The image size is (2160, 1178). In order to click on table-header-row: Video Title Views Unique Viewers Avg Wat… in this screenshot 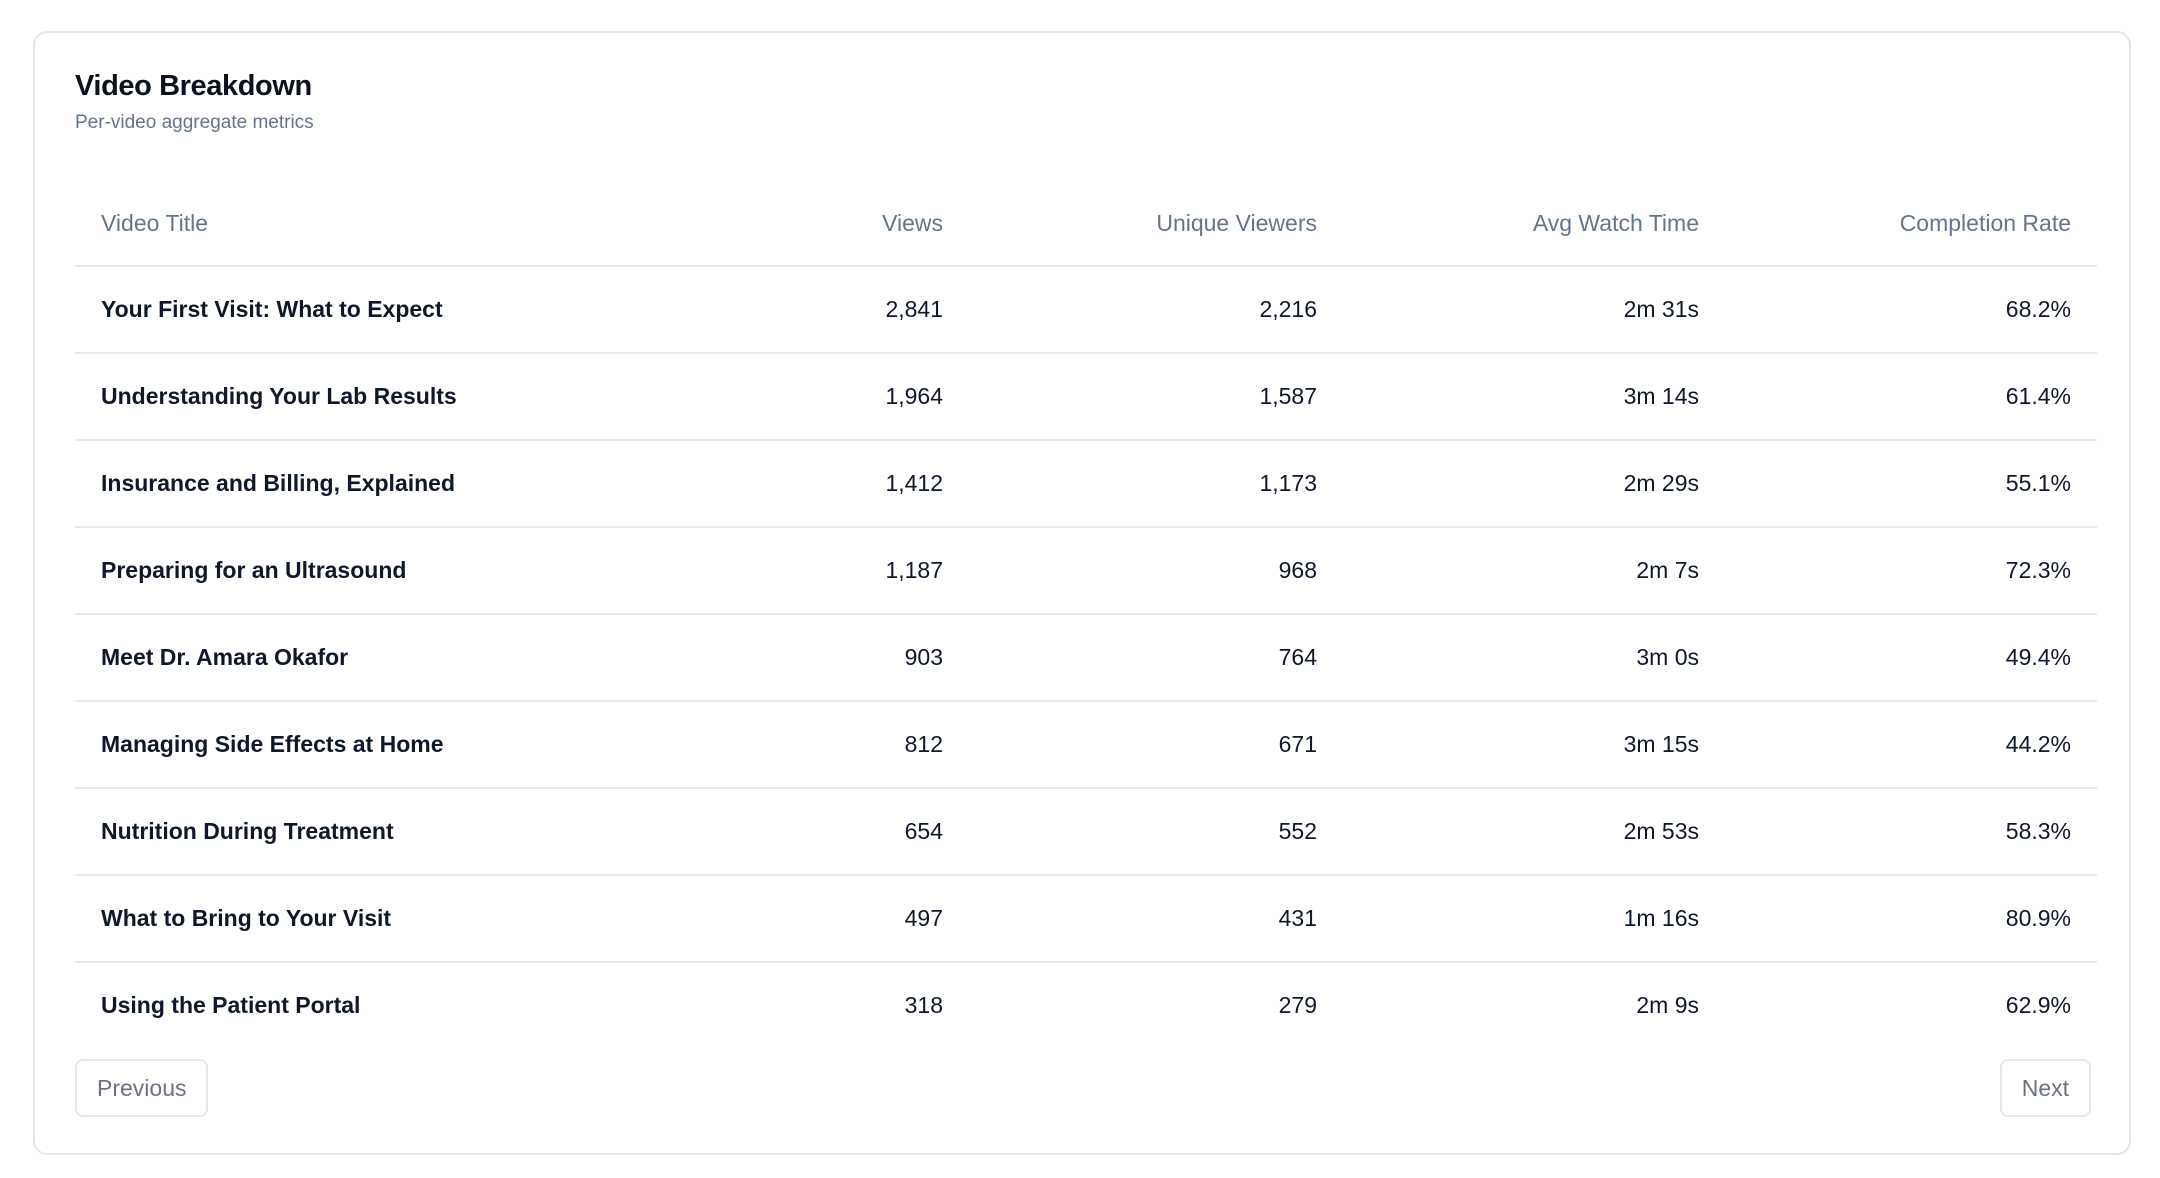, I will do `click(1086, 224)`.